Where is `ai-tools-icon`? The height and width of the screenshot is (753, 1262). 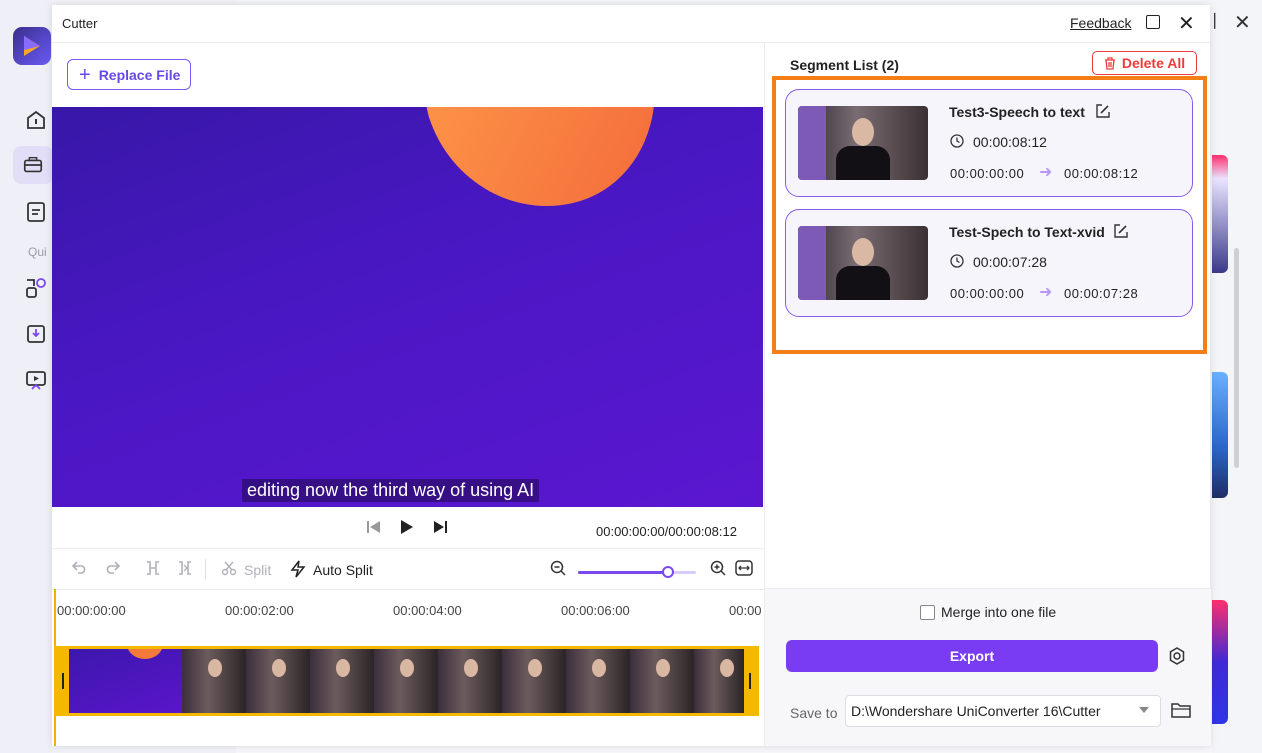
ai-tools-icon is located at coordinates (36, 288).